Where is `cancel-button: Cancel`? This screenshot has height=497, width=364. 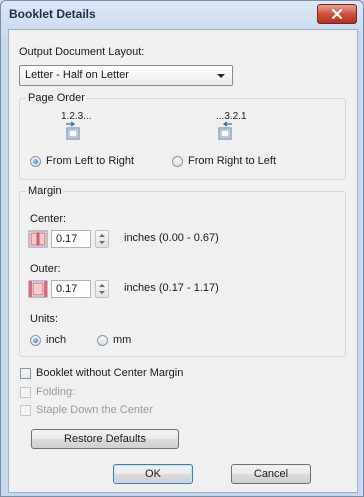 cancel-button: Cancel is located at coordinates (271, 474).